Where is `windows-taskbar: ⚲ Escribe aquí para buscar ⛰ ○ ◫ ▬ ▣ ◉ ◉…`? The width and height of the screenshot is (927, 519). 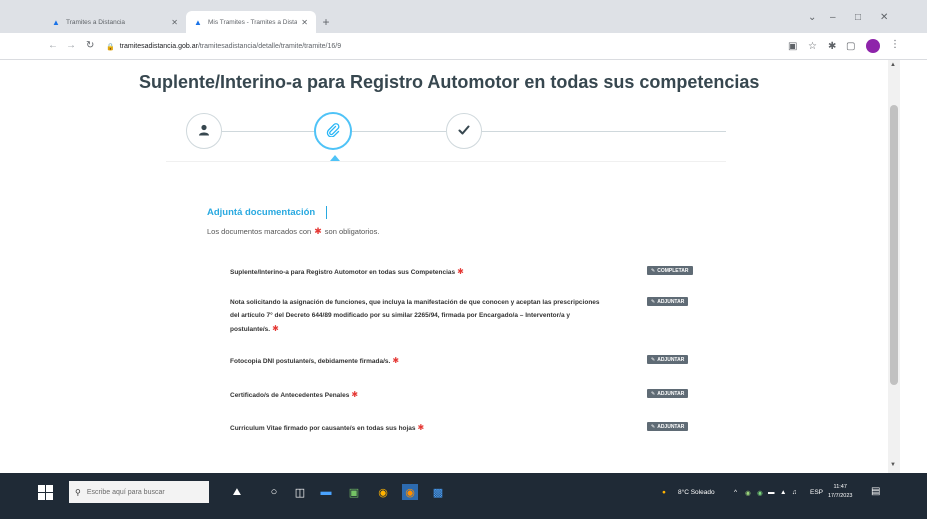
windows-taskbar: ⚲ Escribe aquí para buscar ⛰ ○ ◫ ▬ ▣ ◉ ◉… is located at coordinates (463, 496).